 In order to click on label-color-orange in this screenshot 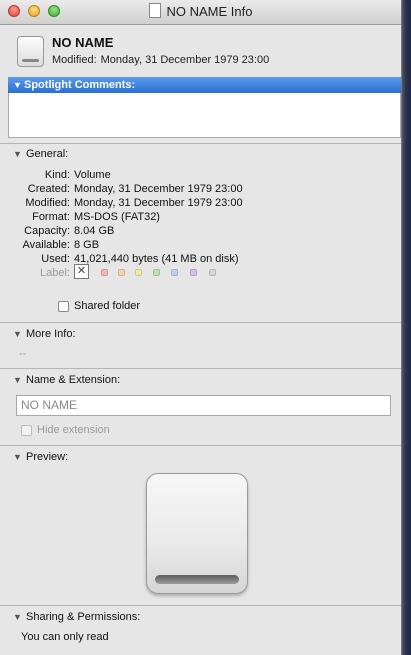, I will do `click(121, 272)`.